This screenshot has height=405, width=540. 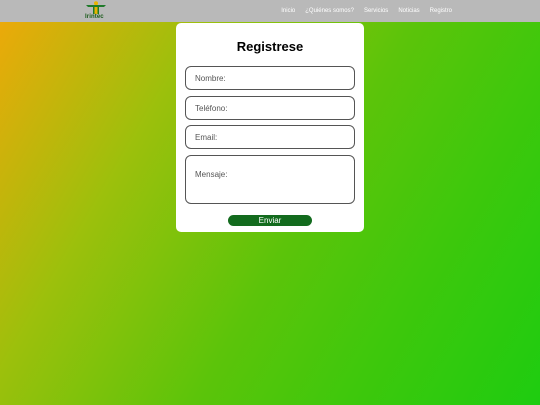 What do you see at coordinates (270, 108) in the screenshot?
I see `telefono-input` at bounding box center [270, 108].